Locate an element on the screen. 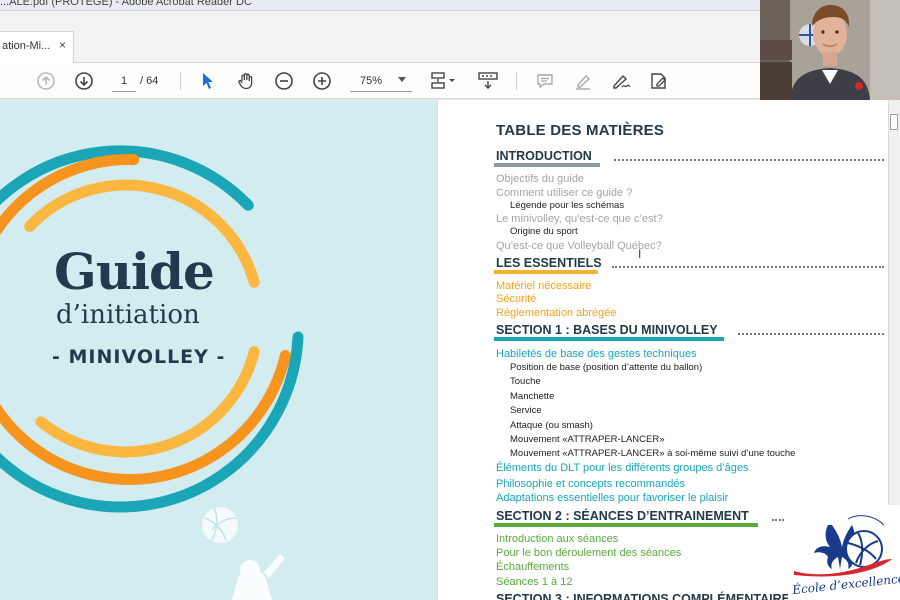 The width and height of the screenshot is (900, 600). text-cursor-icon: Ι is located at coordinates (640, 254).